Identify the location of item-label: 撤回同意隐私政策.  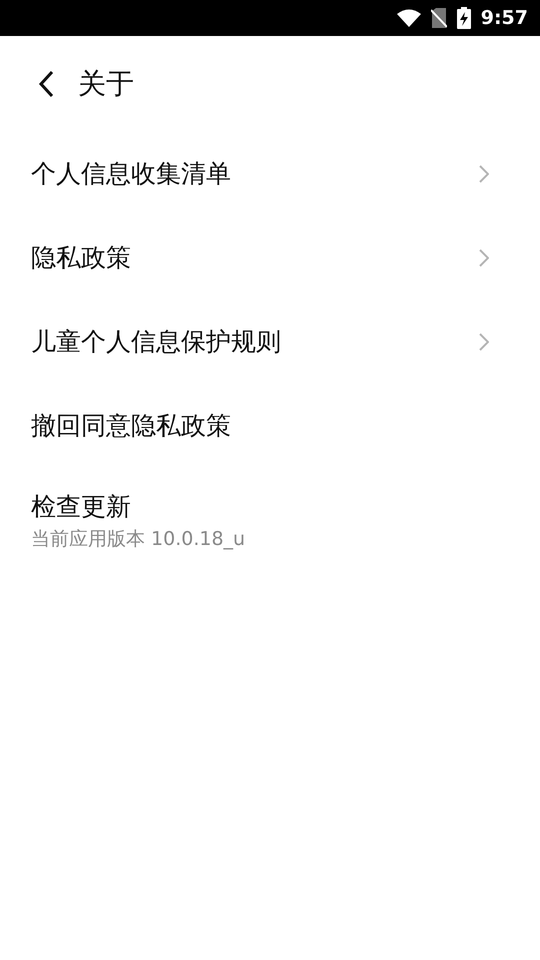
(131, 426).